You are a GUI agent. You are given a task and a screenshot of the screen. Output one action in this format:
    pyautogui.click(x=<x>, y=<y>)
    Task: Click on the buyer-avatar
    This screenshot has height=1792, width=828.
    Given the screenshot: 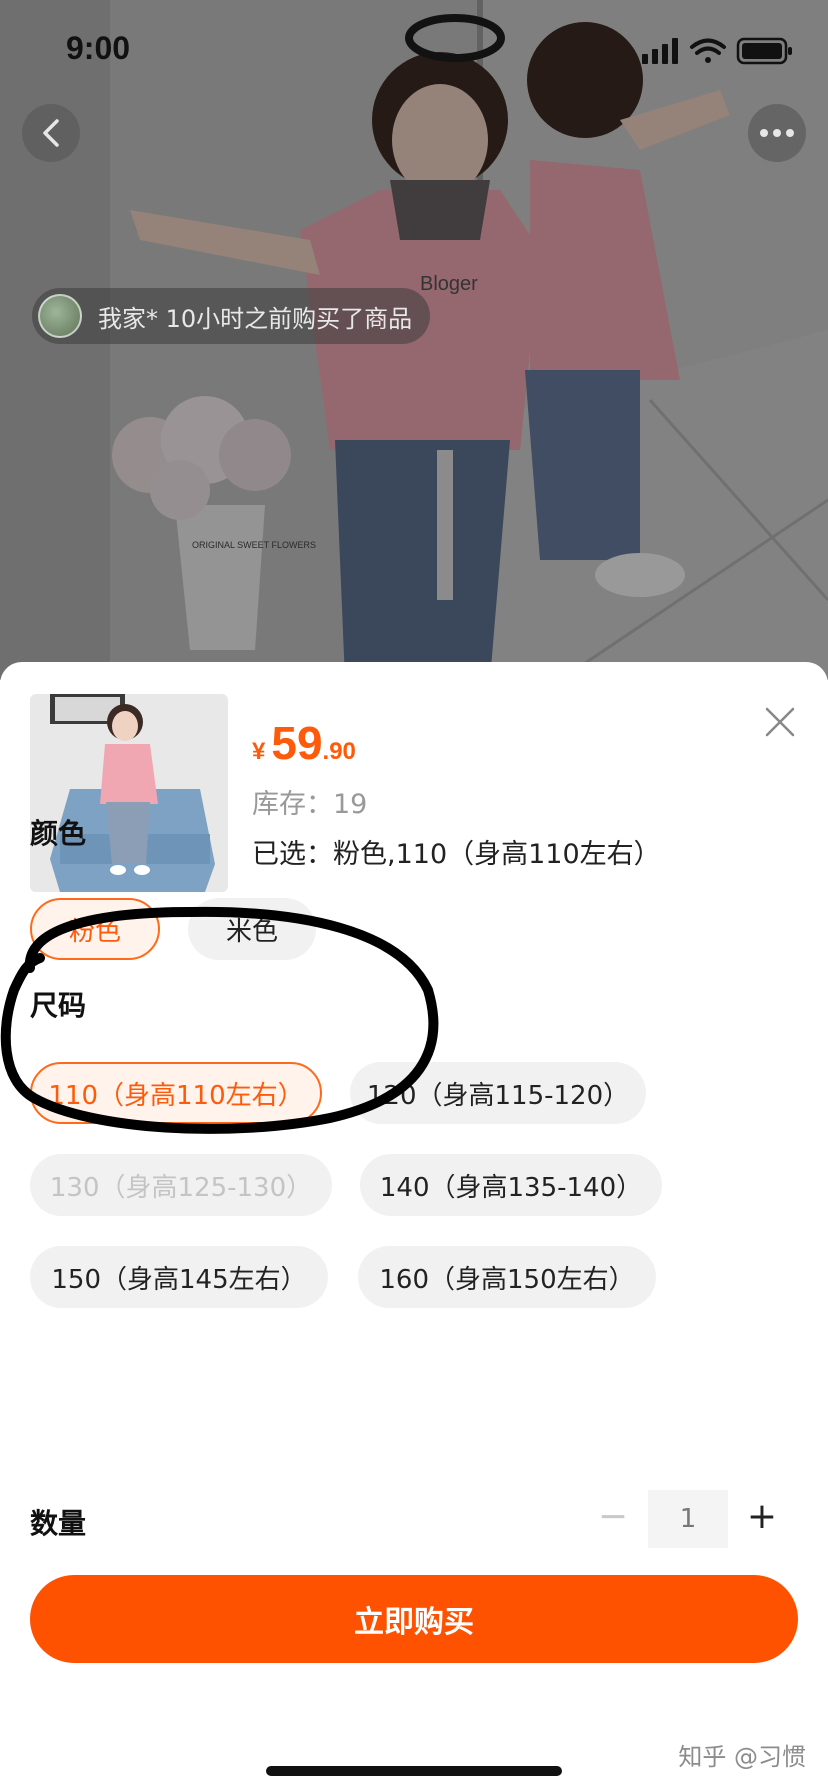 What is the action you would take?
    pyautogui.click(x=60, y=316)
    